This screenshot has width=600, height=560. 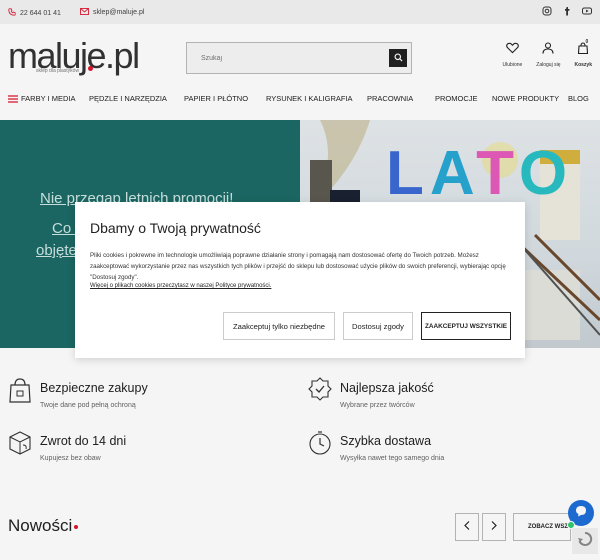 What do you see at coordinates (378, 326) in the screenshot?
I see `customize-consent-button: Dostosuj zgody` at bounding box center [378, 326].